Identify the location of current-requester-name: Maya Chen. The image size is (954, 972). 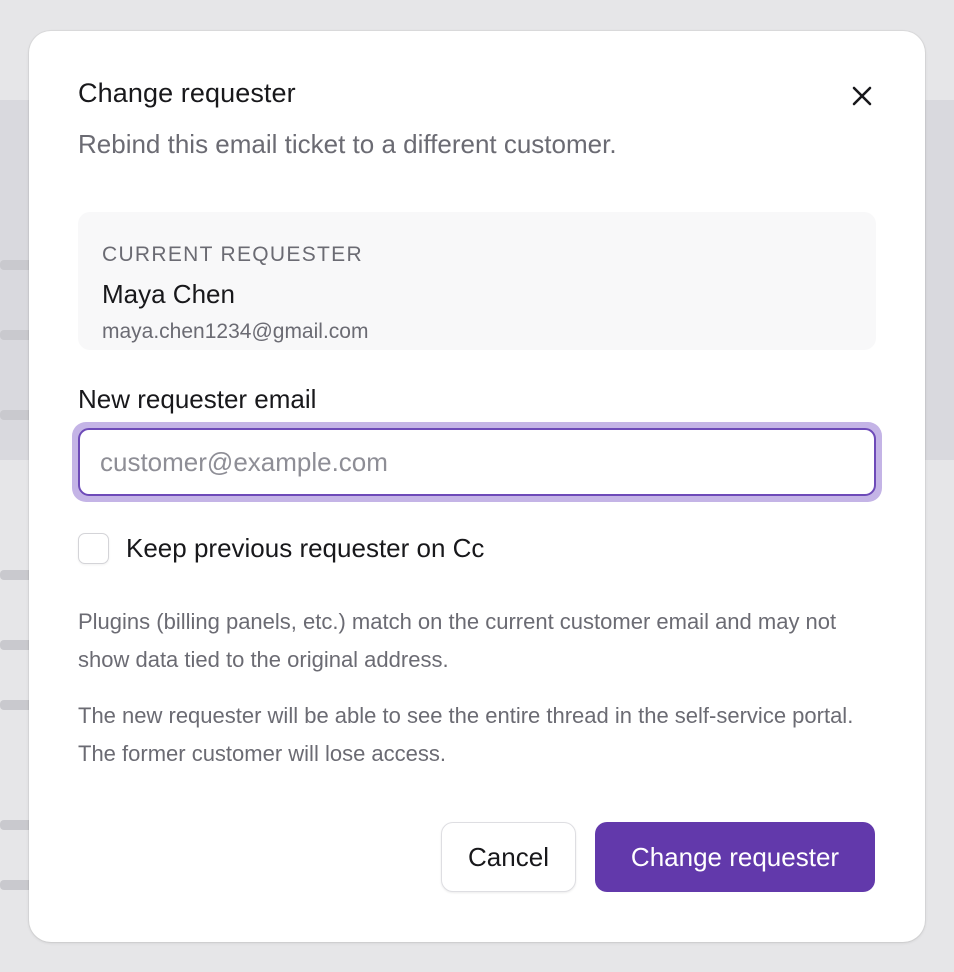
(168, 294).